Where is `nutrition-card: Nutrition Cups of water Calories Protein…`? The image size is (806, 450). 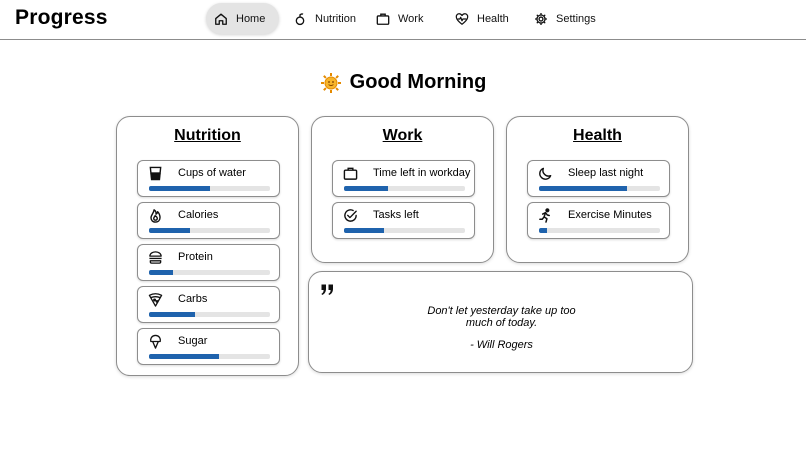
nutrition-card: Nutrition Cups of water Calories Protein… is located at coordinates (207, 246).